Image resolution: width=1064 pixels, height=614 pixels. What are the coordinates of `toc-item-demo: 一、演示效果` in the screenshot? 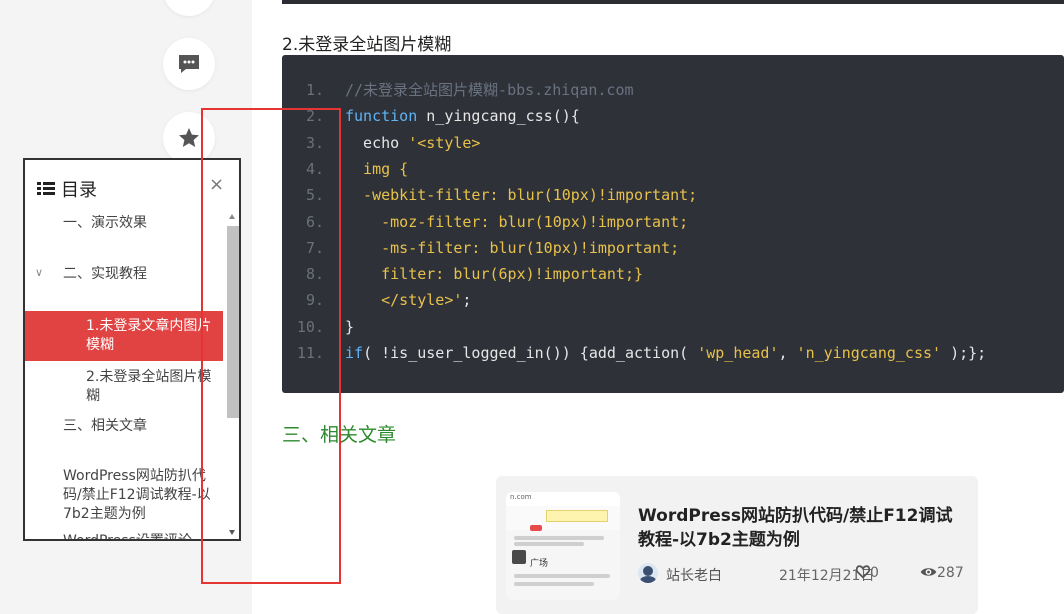 It's located at (105, 223).